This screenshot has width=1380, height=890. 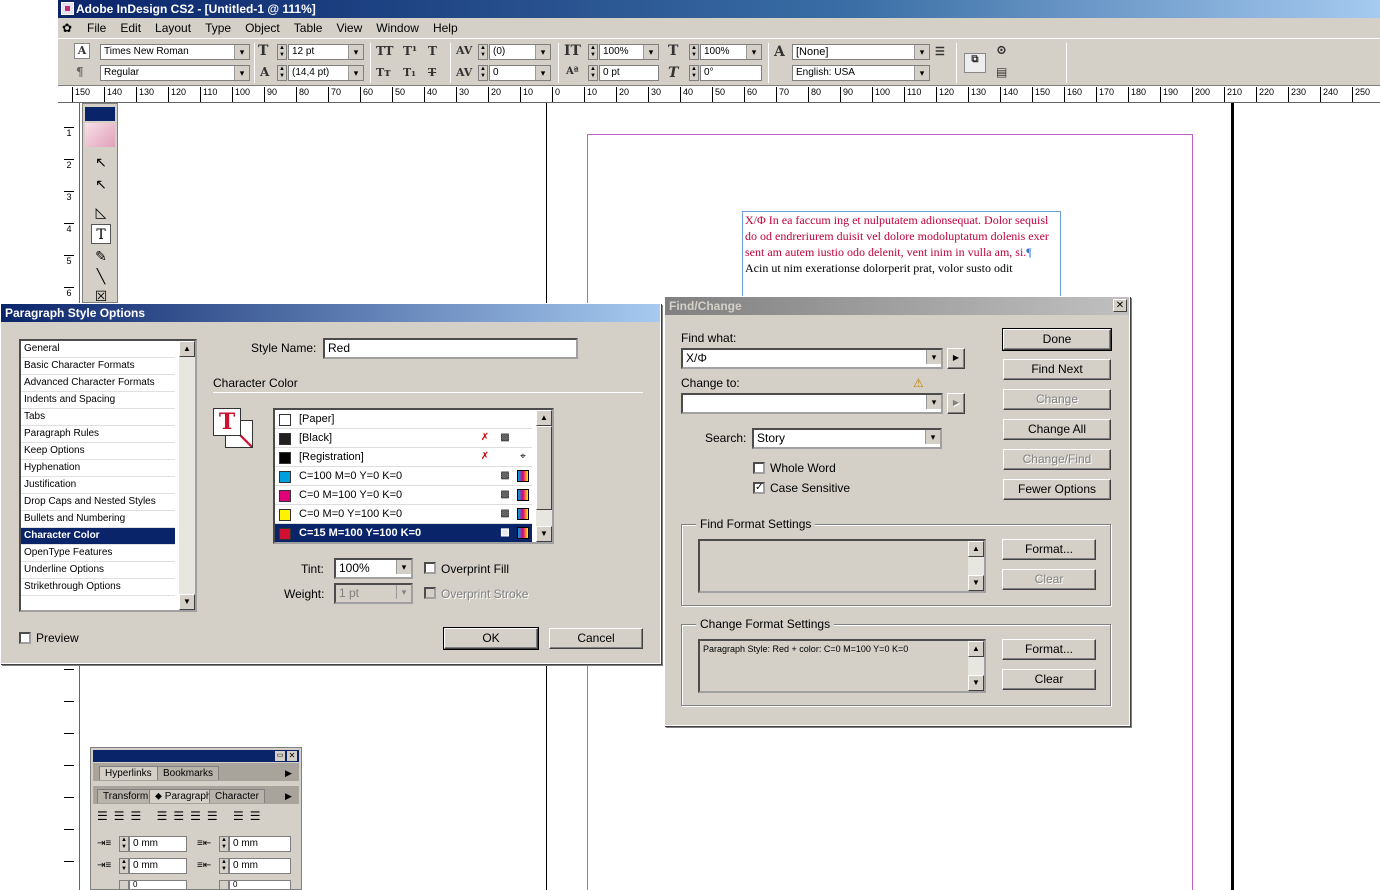 What do you see at coordinates (126, 796) in the screenshot?
I see `tab-transform: Transform` at bounding box center [126, 796].